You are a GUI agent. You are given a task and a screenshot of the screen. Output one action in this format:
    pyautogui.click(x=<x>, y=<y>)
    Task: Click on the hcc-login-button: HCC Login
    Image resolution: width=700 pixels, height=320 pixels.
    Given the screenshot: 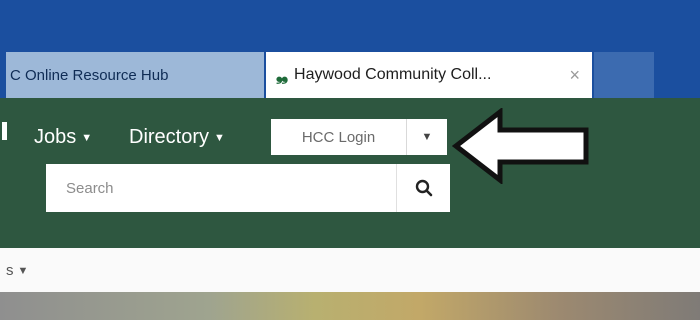 What is the action you would take?
    pyautogui.click(x=339, y=137)
    